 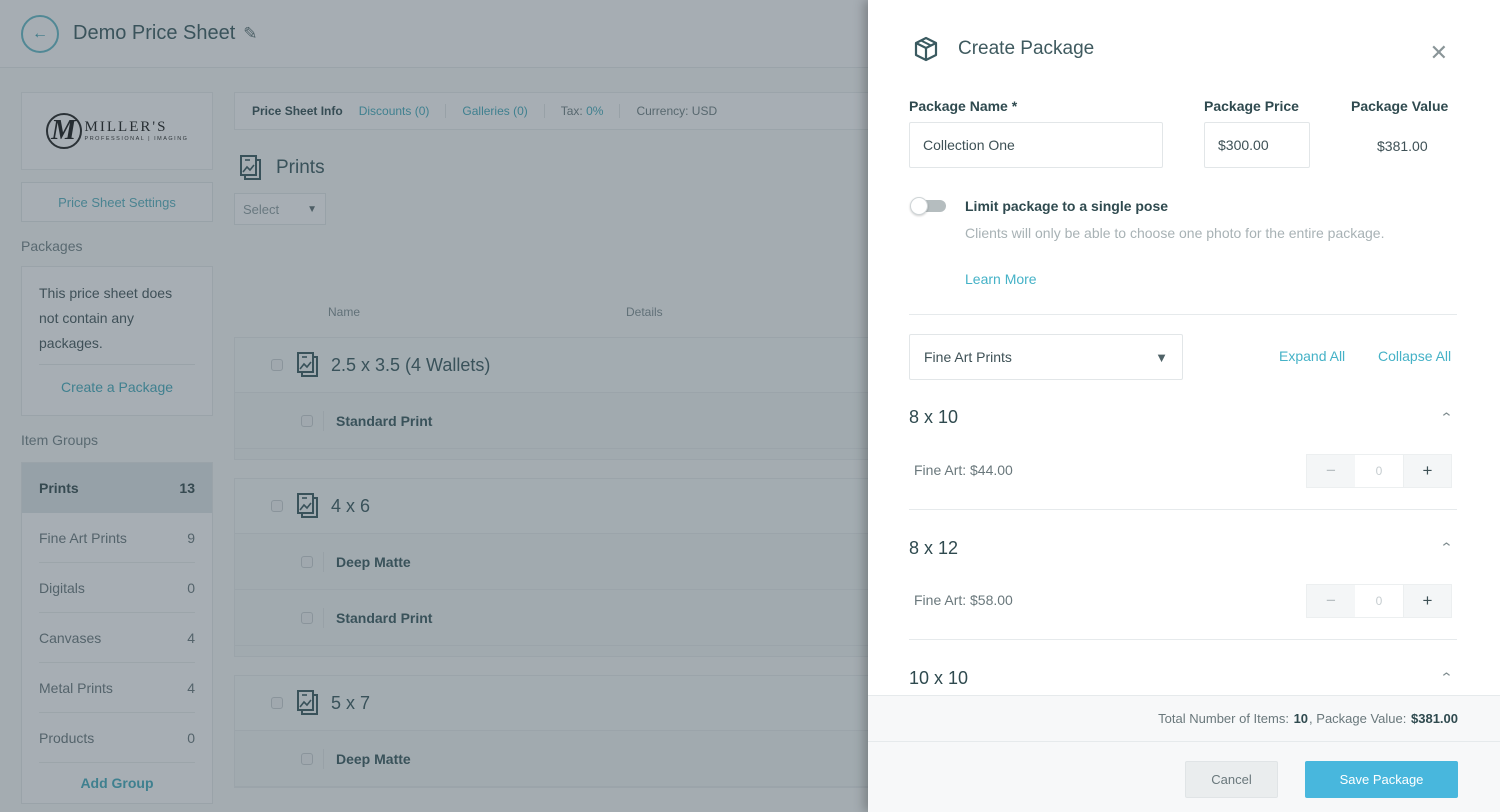 I want to click on size-heading: 8 x 12, so click(x=933, y=548).